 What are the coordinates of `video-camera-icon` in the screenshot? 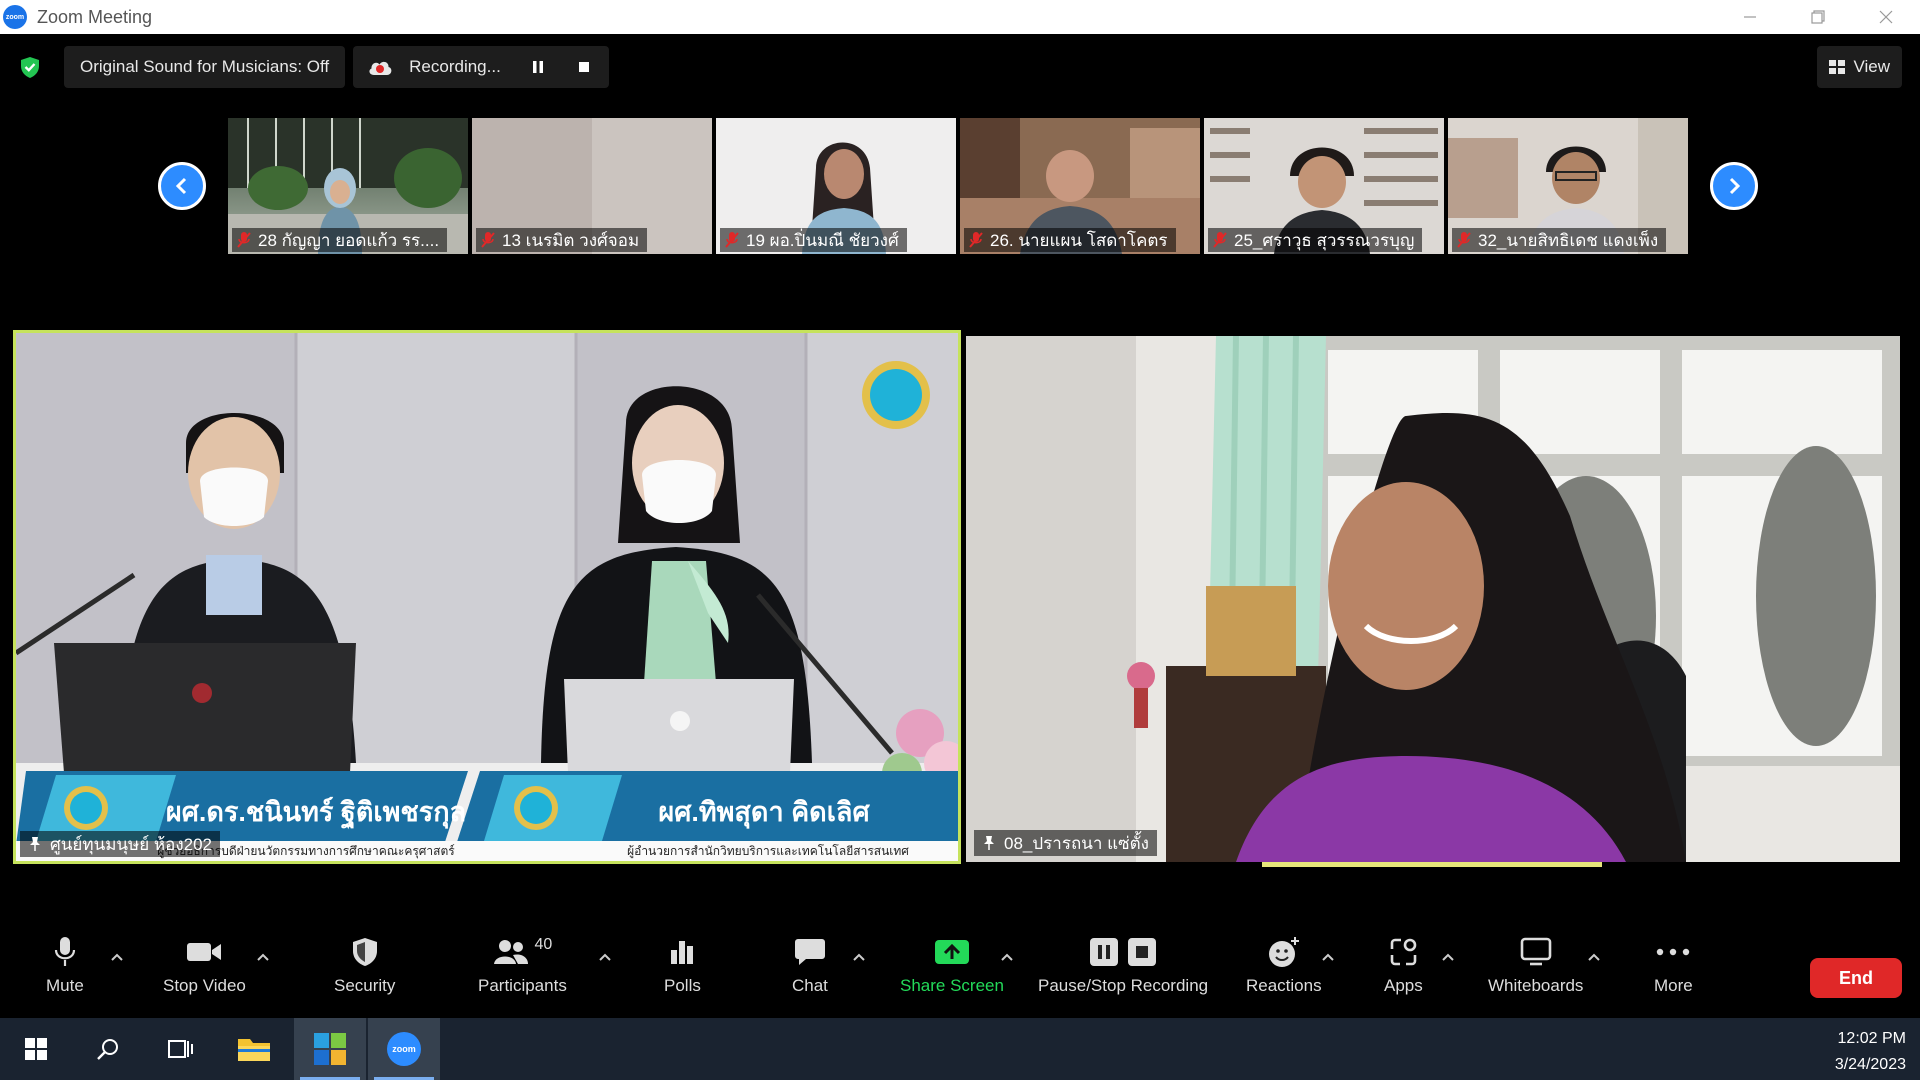 It's located at (204, 952).